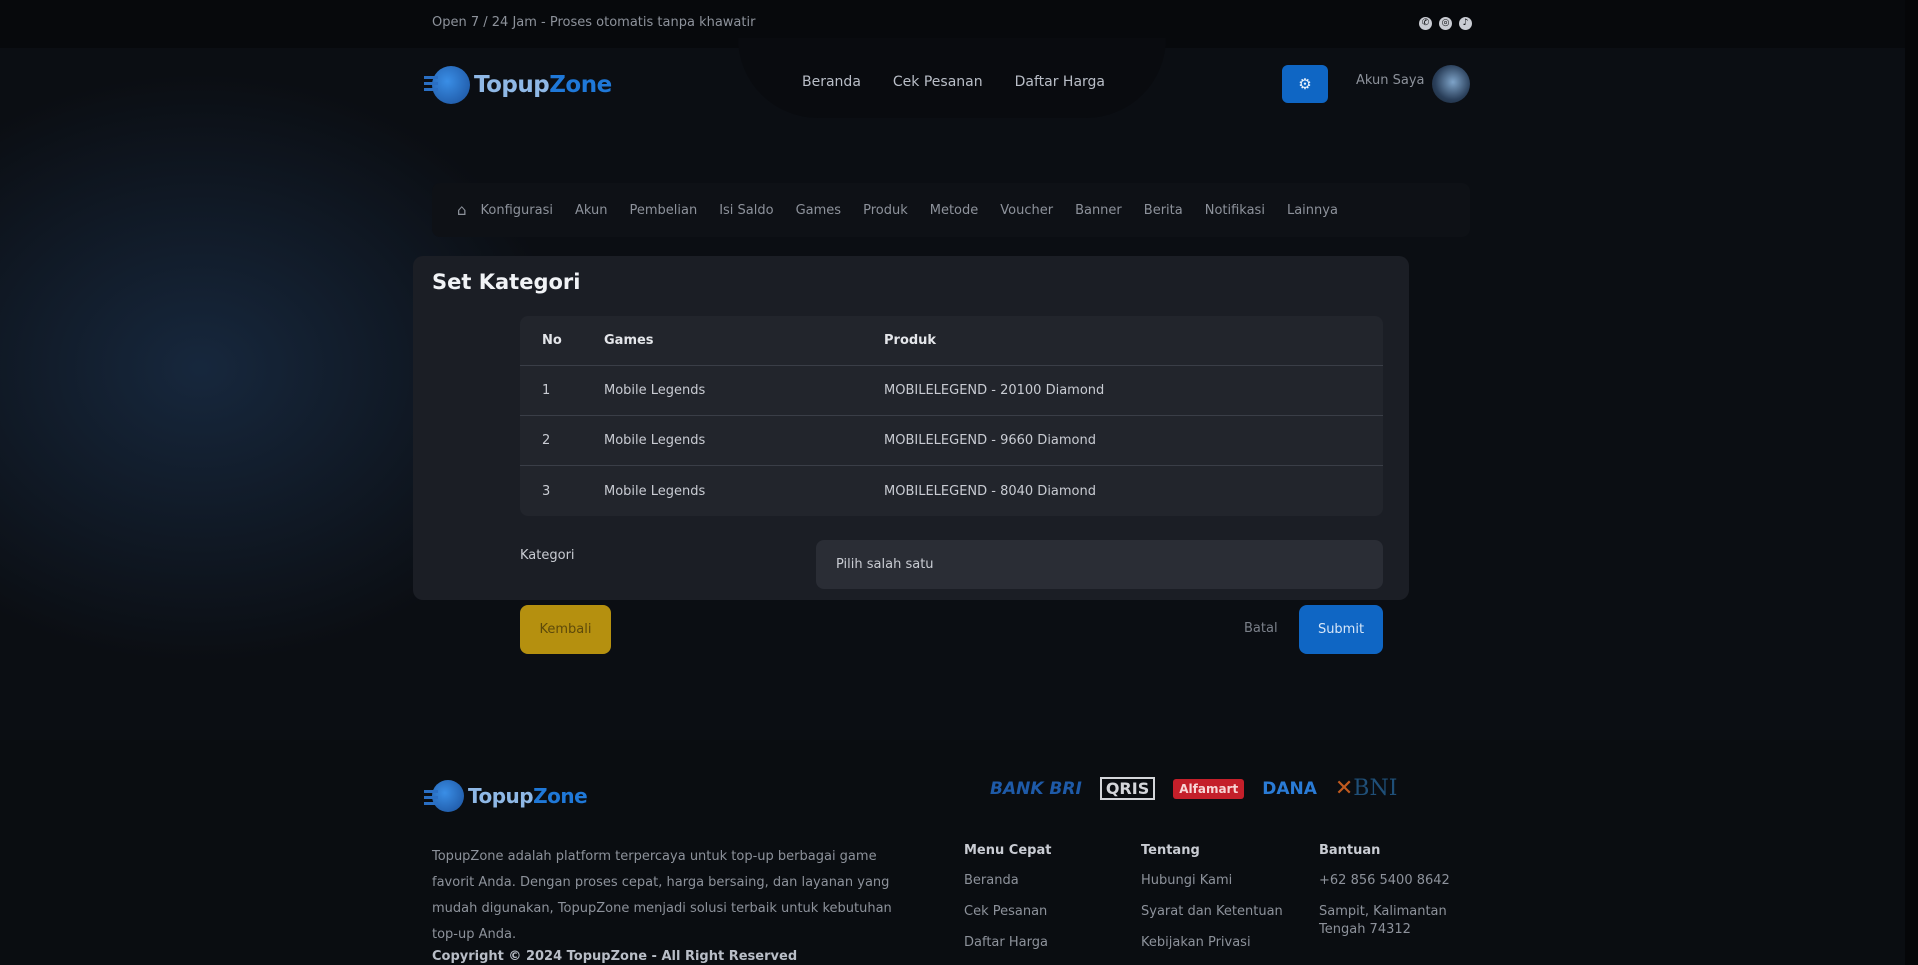  What do you see at coordinates (1007, 912) in the screenshot?
I see `footer-link-cek-pesanan: Cek Pesanan` at bounding box center [1007, 912].